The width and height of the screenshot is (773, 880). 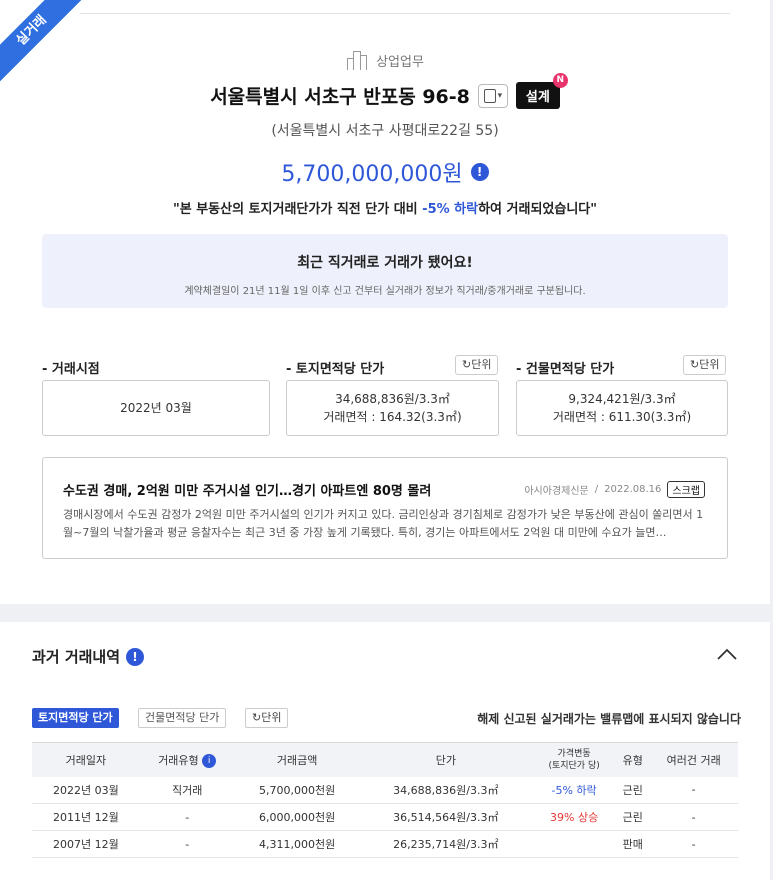 I want to click on price-row: 5,700,000,000원 !, so click(x=385, y=172).